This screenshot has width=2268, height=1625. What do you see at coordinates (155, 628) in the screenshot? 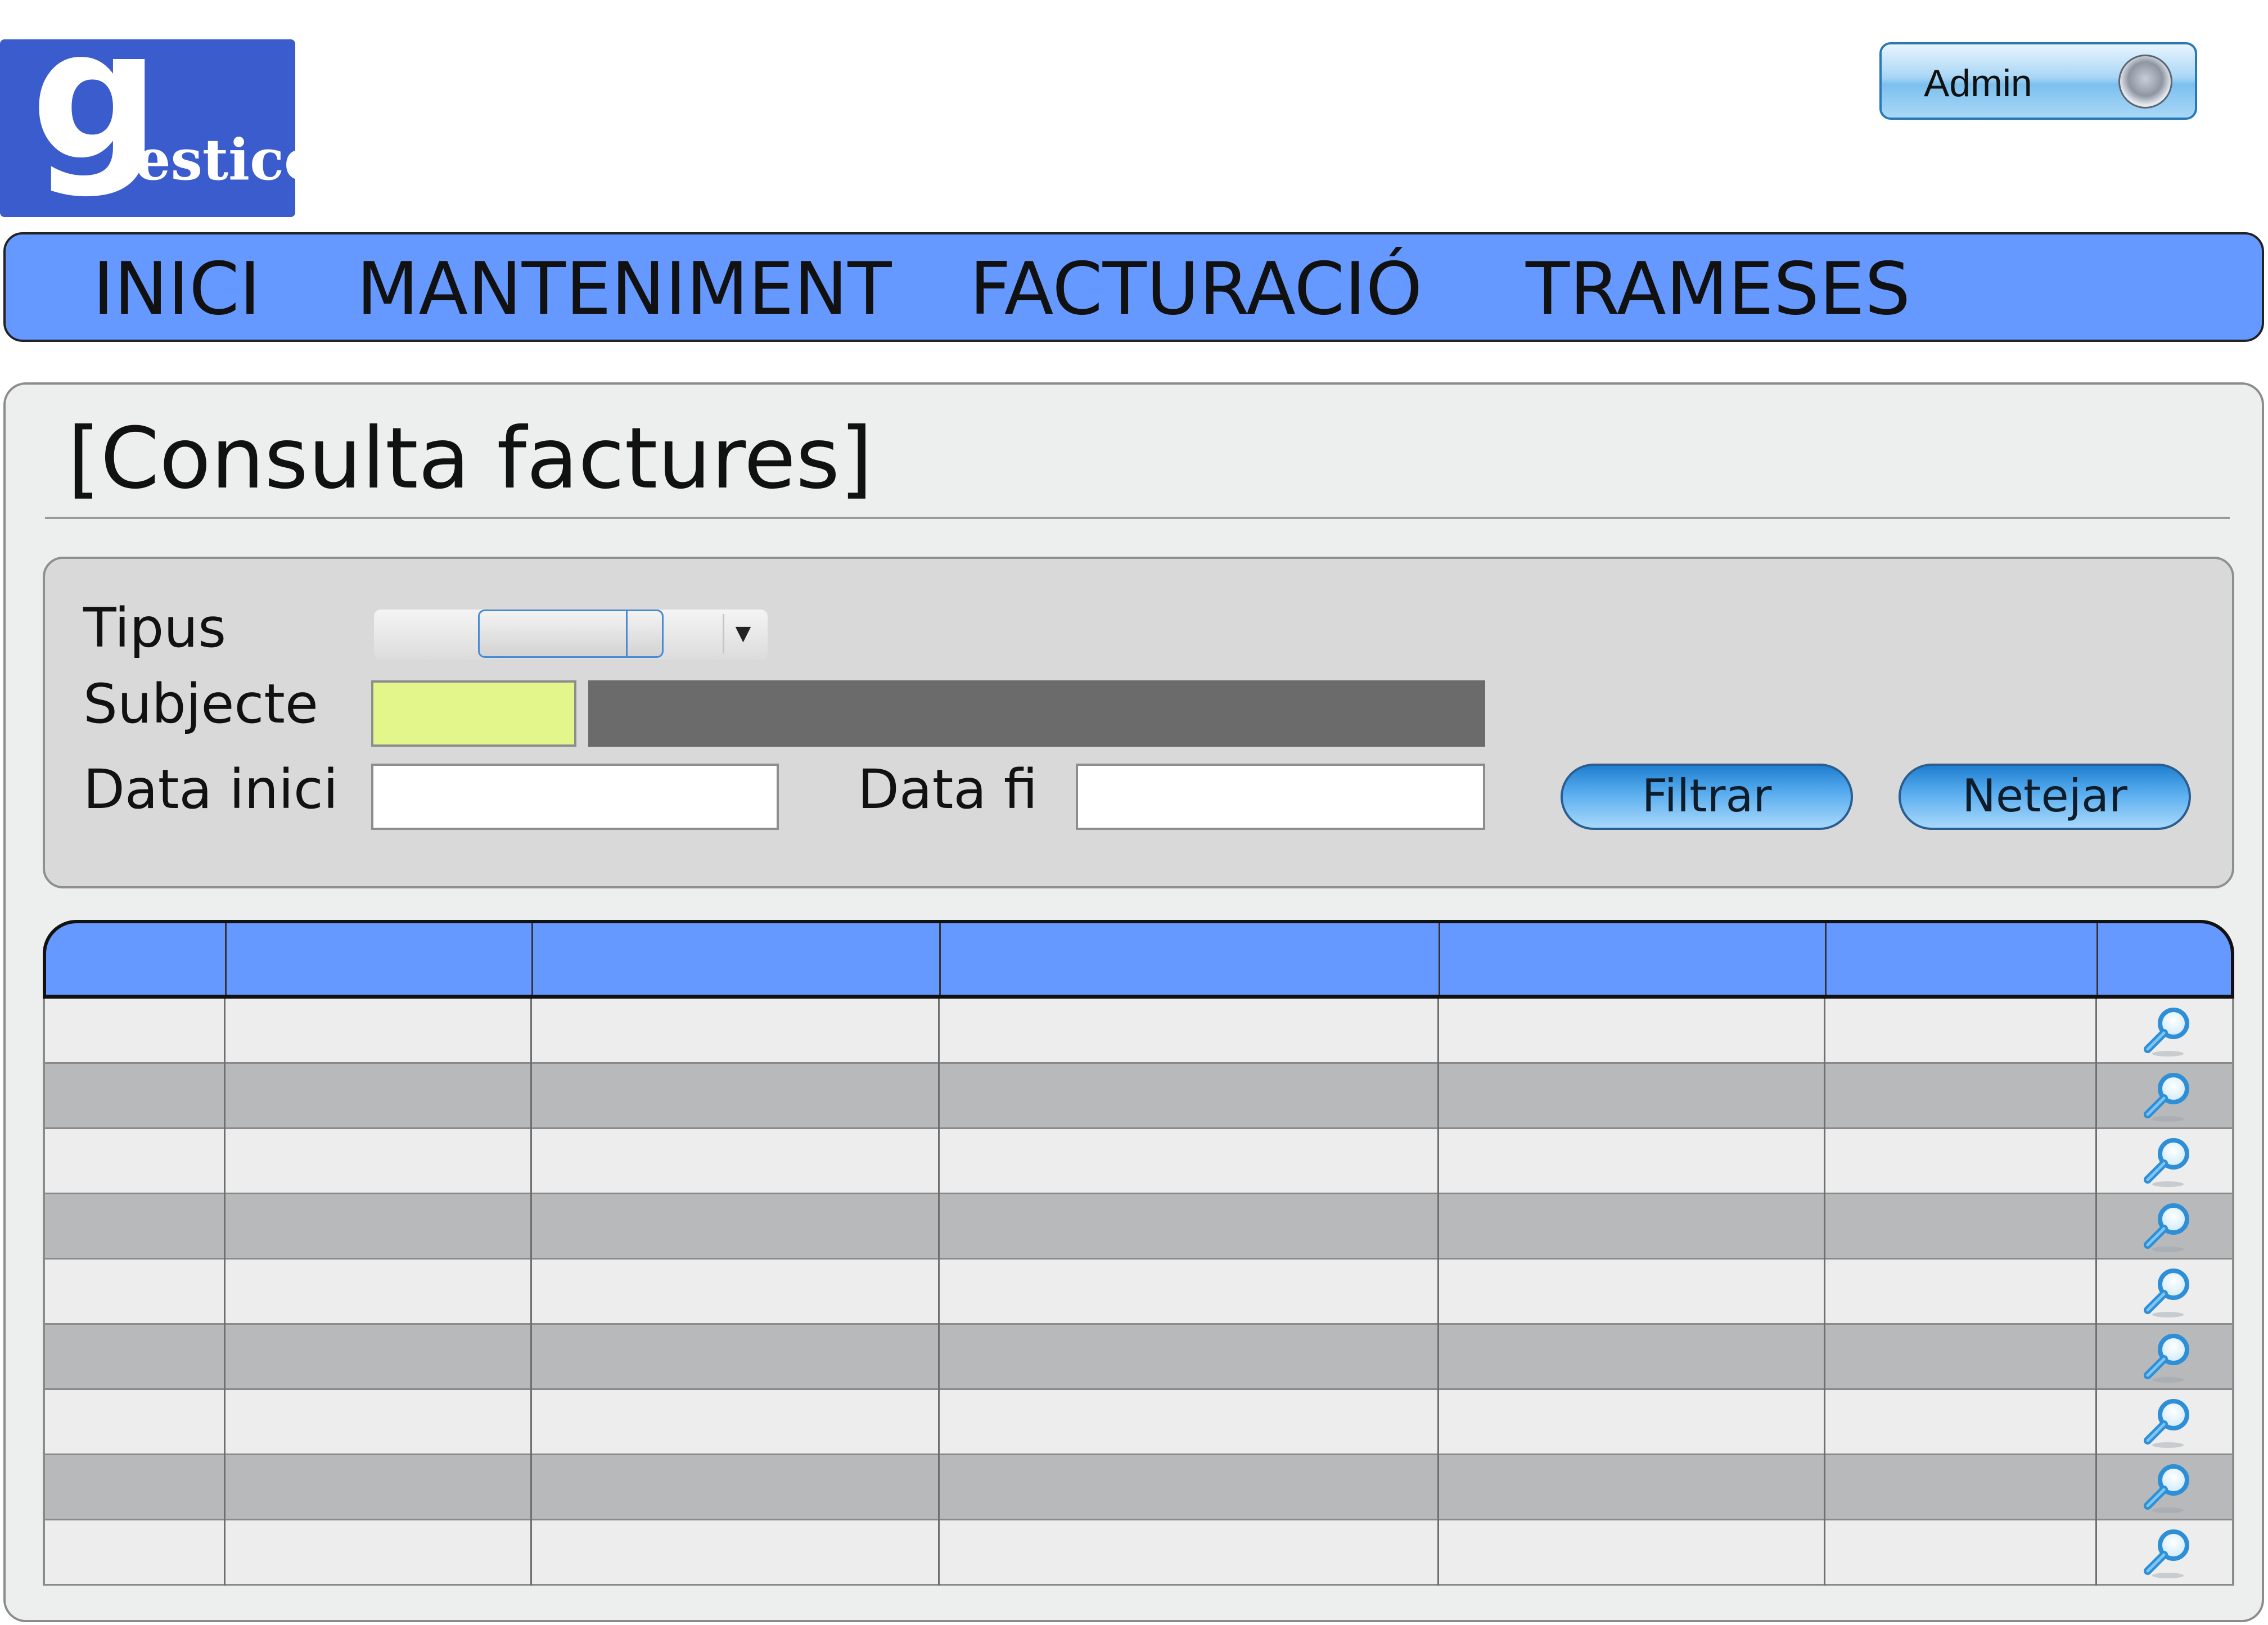
I see `tipus-label: Tipus` at bounding box center [155, 628].